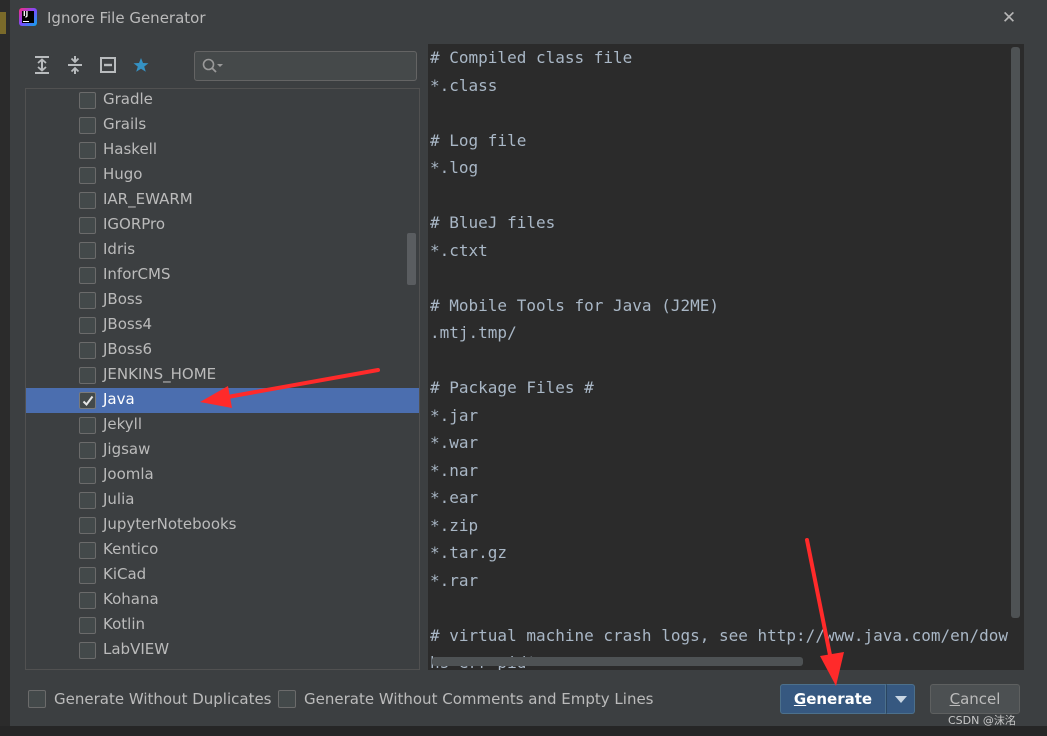 The width and height of the screenshot is (1047, 736). What do you see at coordinates (454, 415) in the screenshot?
I see `preview-line: *.jar` at bounding box center [454, 415].